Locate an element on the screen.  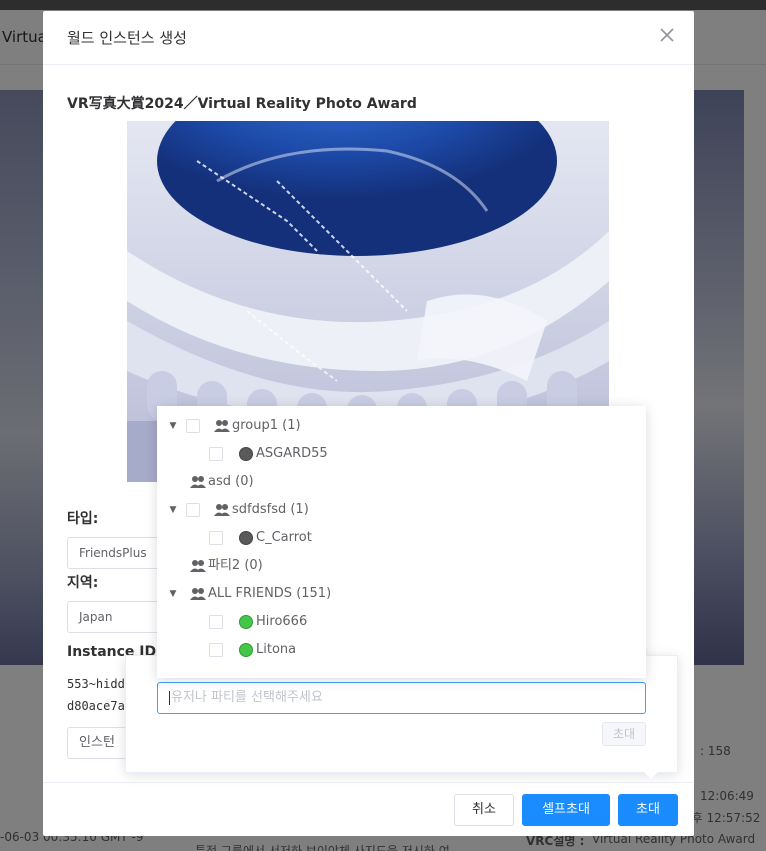
invite-user-input: 유저나 파티를 선택해주세요 is located at coordinates (401, 698).